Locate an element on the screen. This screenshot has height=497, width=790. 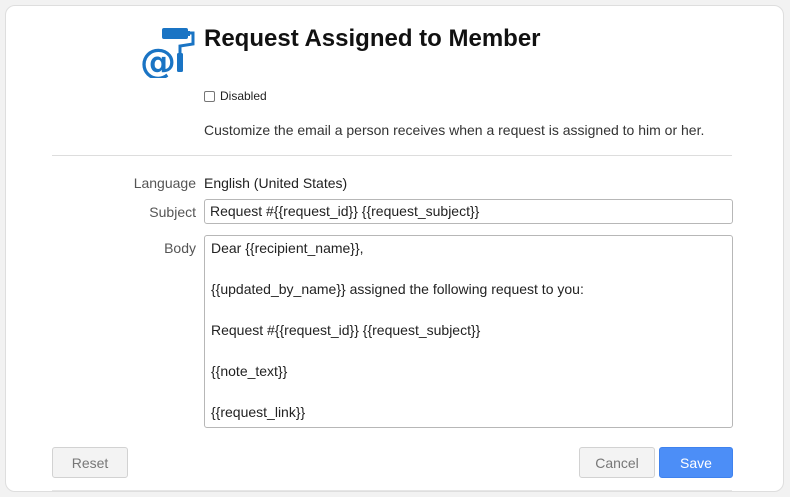
disabled-toggle: Disabled is located at coordinates (235, 96).